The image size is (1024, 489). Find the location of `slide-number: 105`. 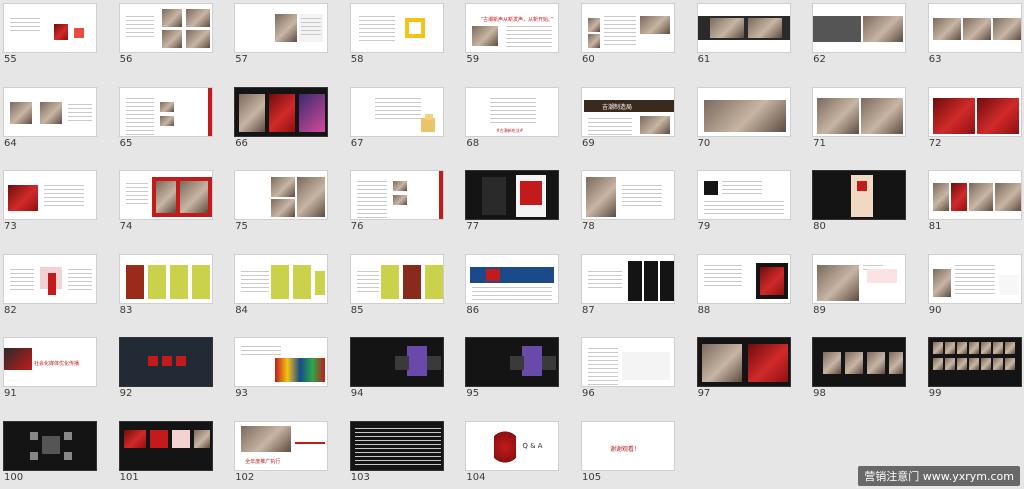

slide-number: 105 is located at coordinates (591, 477).